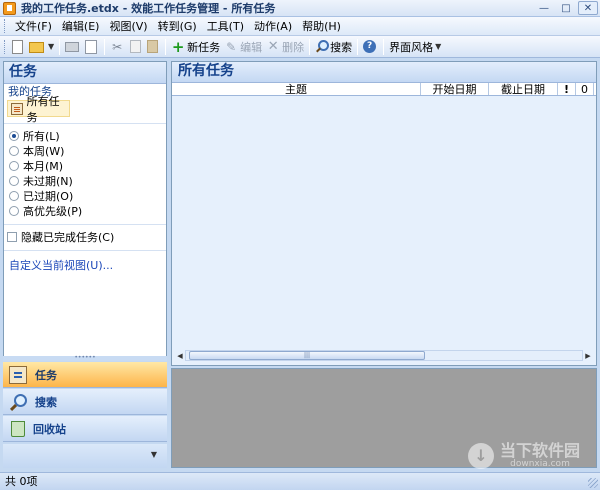  I want to click on column-priority: !, so click(567, 89).